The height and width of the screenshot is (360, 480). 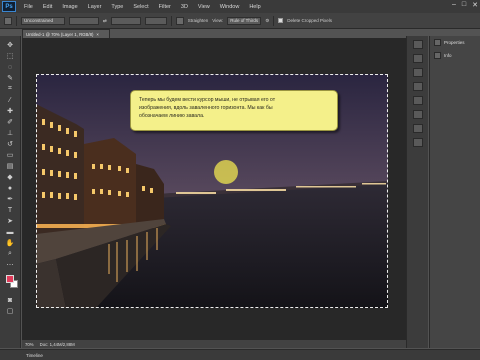 What do you see at coordinates (34, 355) in the screenshot?
I see `timeline-label: Timeline` at bounding box center [34, 355].